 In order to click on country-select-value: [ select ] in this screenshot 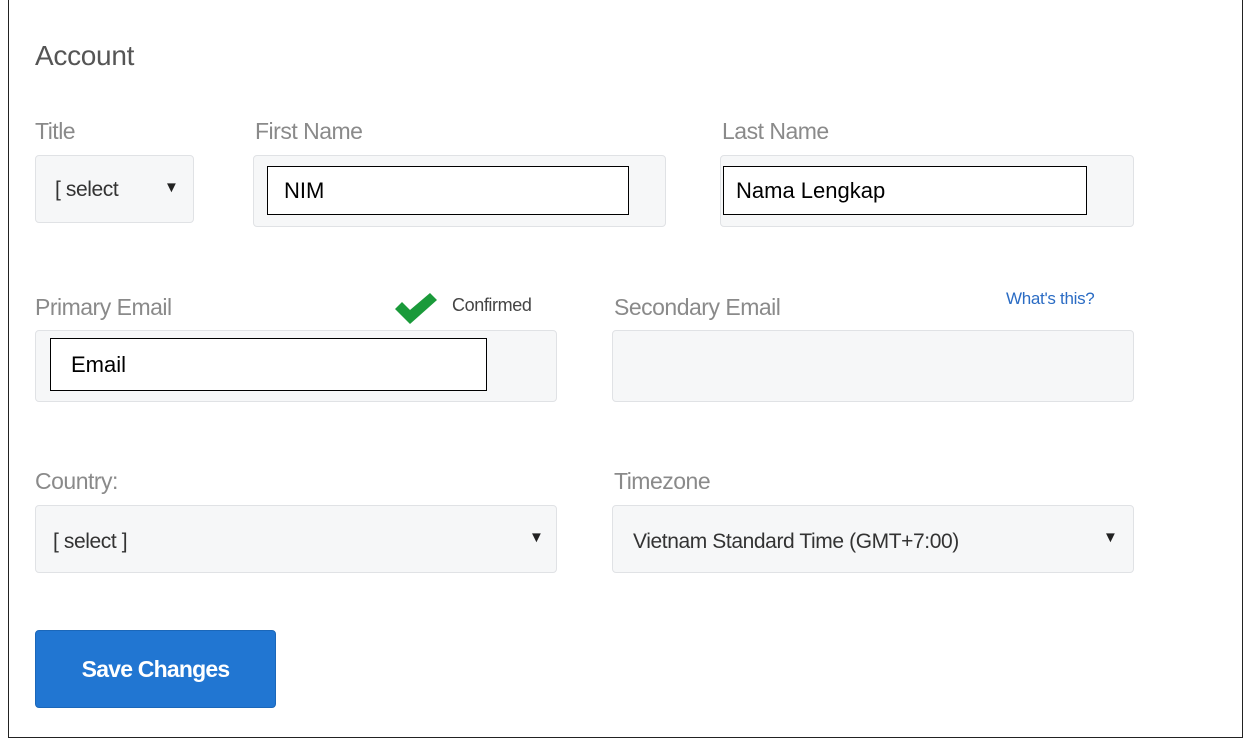, I will do `click(90, 541)`.